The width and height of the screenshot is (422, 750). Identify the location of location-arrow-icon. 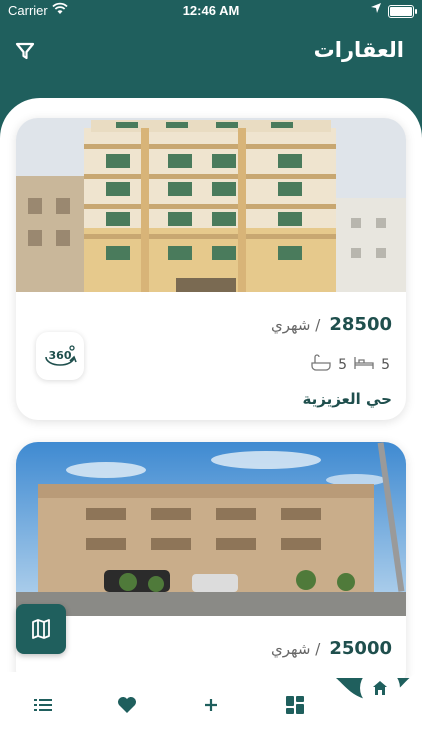
(376, 9).